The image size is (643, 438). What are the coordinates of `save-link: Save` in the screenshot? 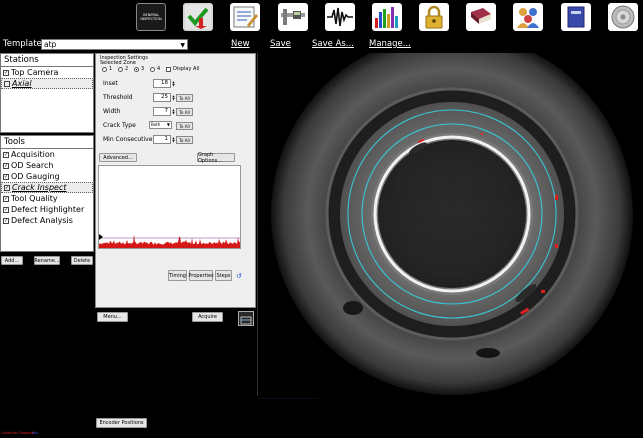 It's located at (280, 44).